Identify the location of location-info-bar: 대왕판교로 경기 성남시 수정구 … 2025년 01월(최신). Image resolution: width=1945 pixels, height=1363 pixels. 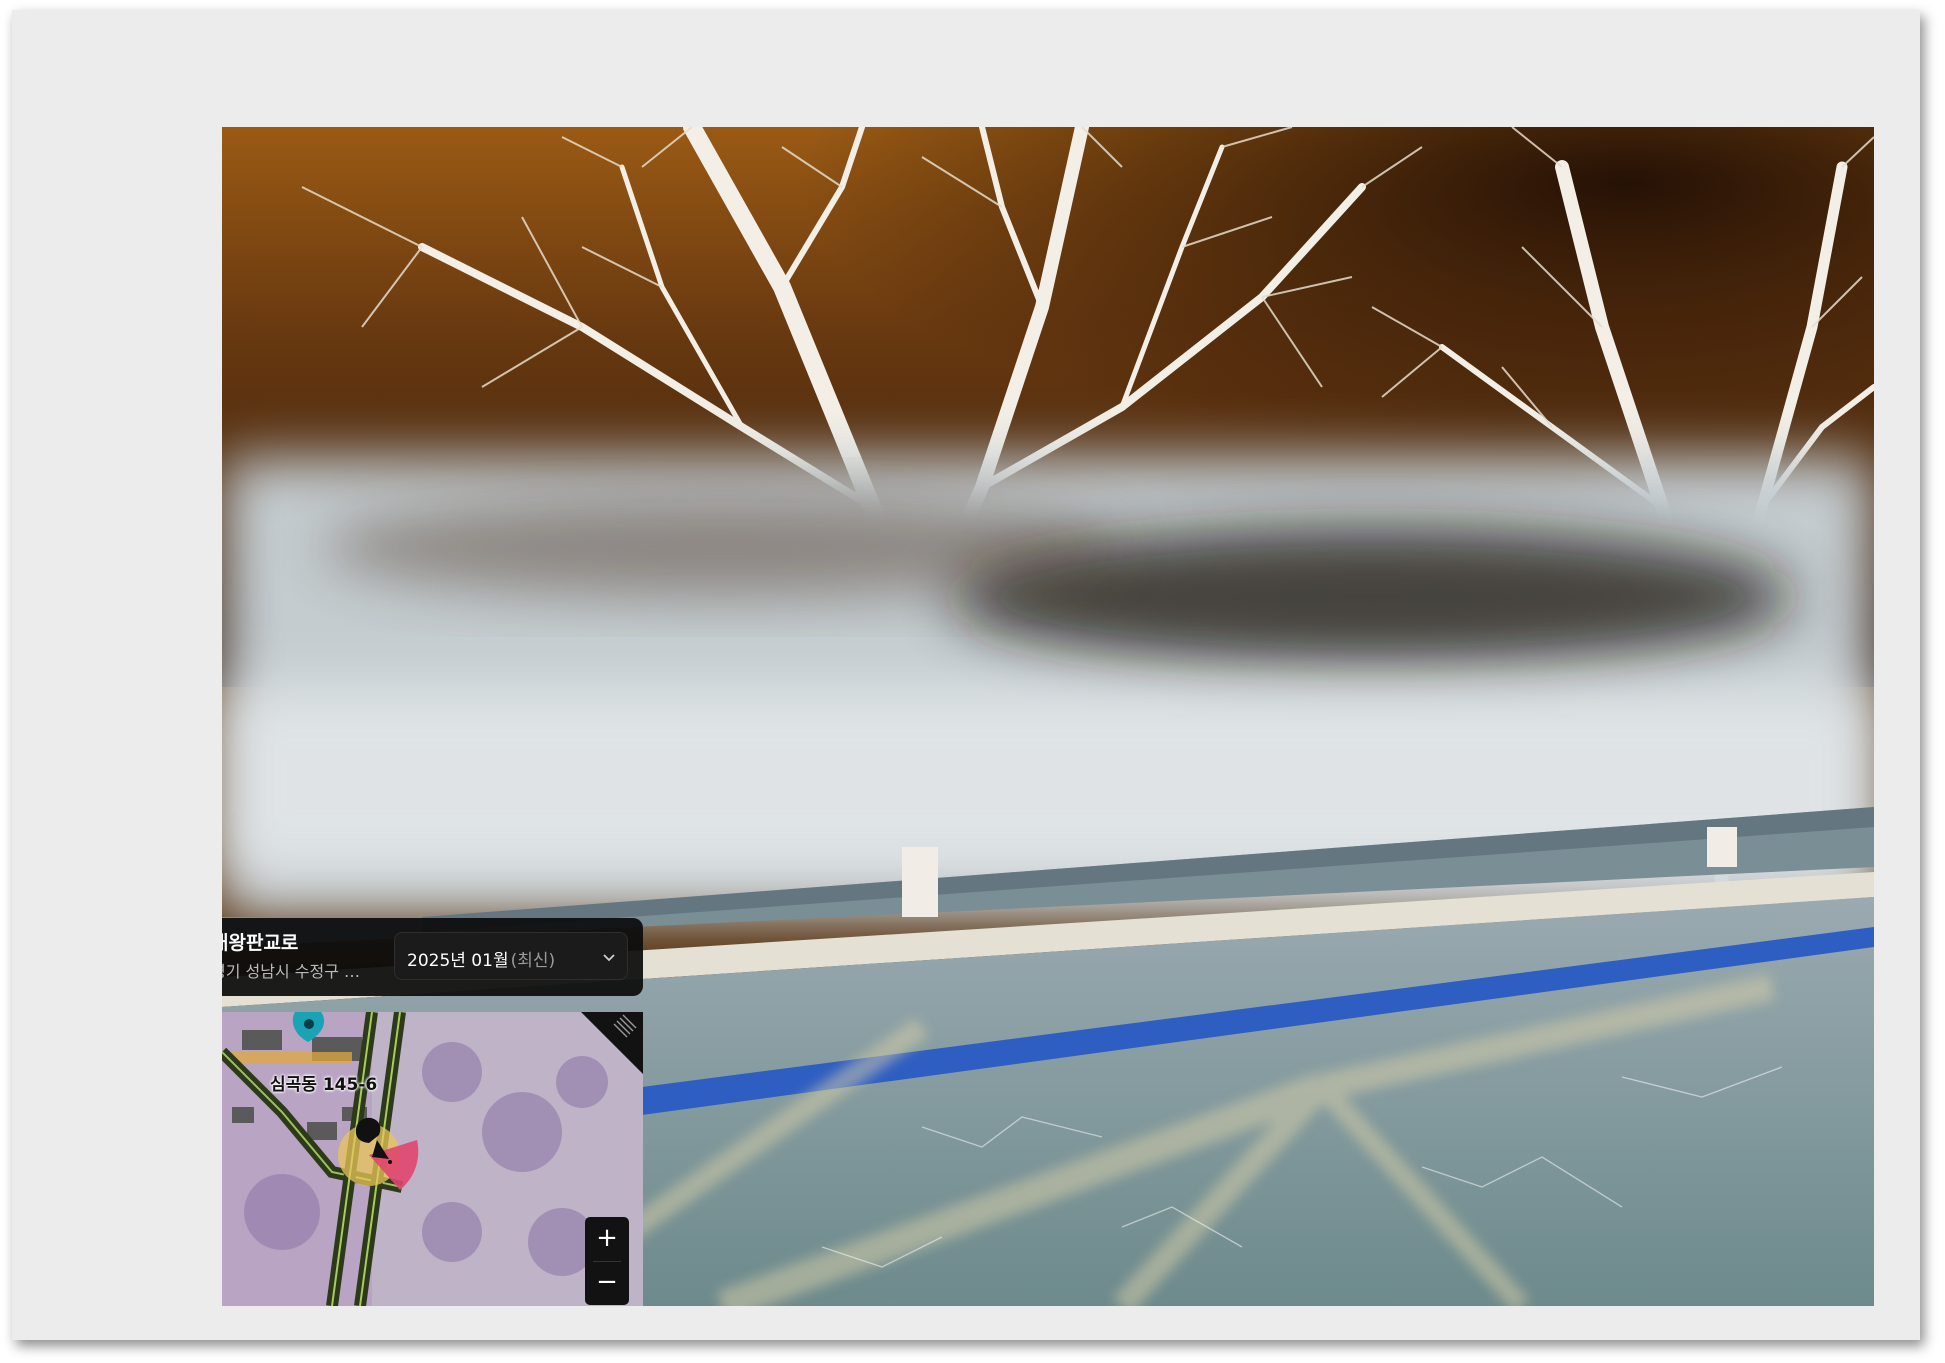
(432, 957).